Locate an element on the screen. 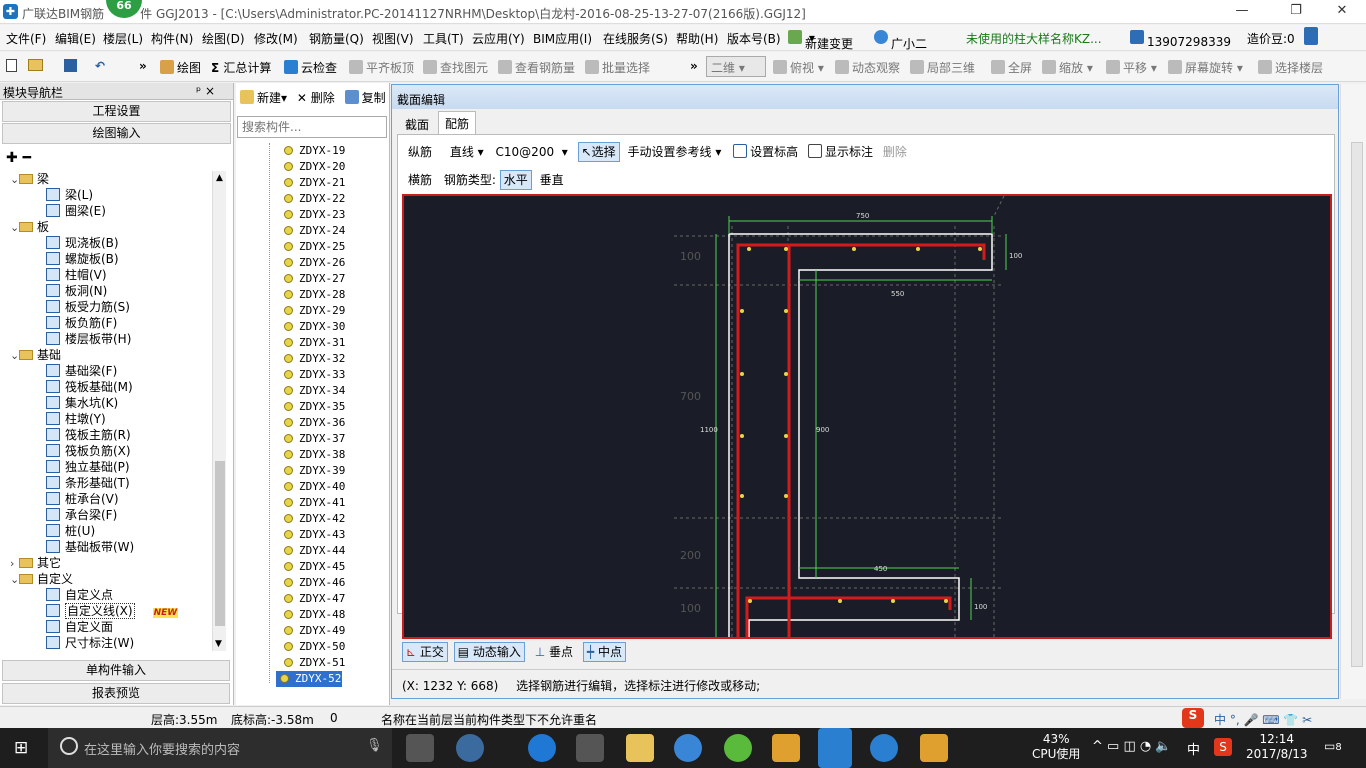  list-item: ZDYX-29 is located at coordinates (314, 311).